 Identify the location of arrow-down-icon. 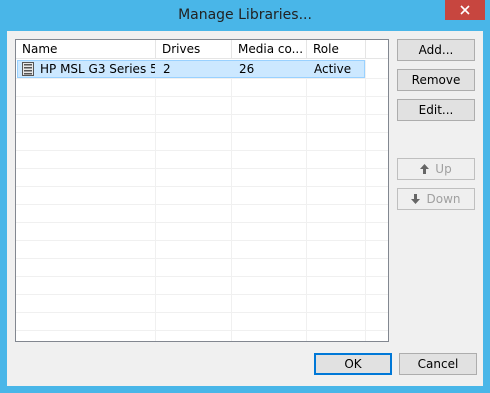
(416, 199).